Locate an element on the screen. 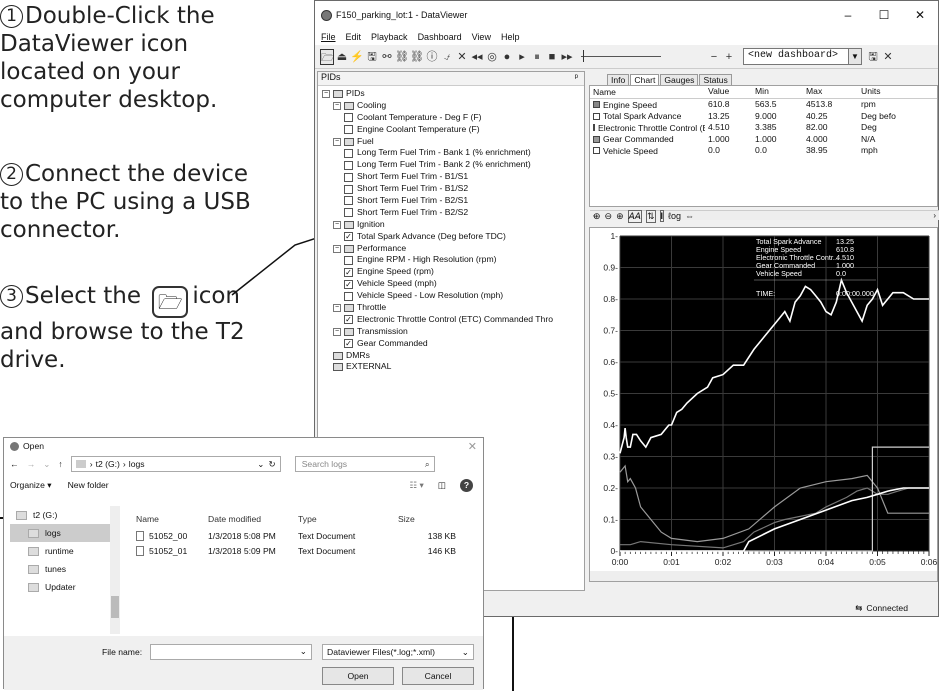 This screenshot has height=691, width=939. address-segment: logs is located at coordinates (137, 464).